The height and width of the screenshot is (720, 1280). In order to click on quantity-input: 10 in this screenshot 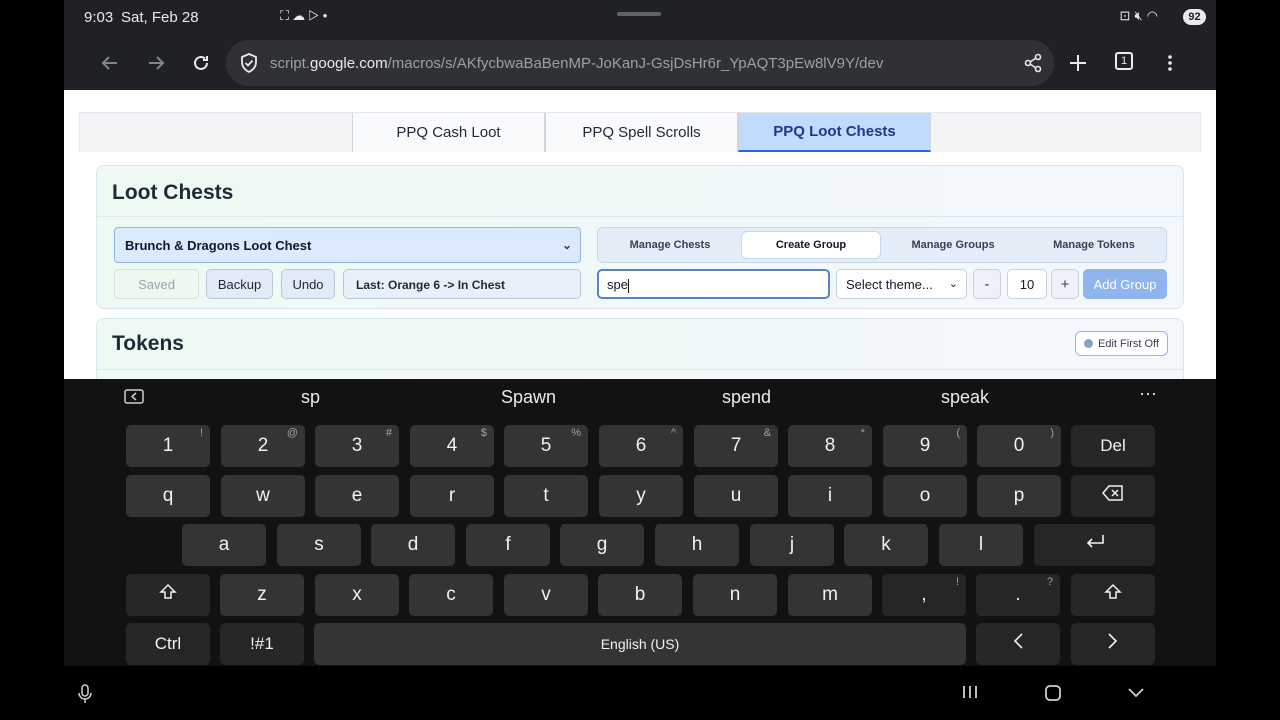, I will do `click(1027, 284)`.